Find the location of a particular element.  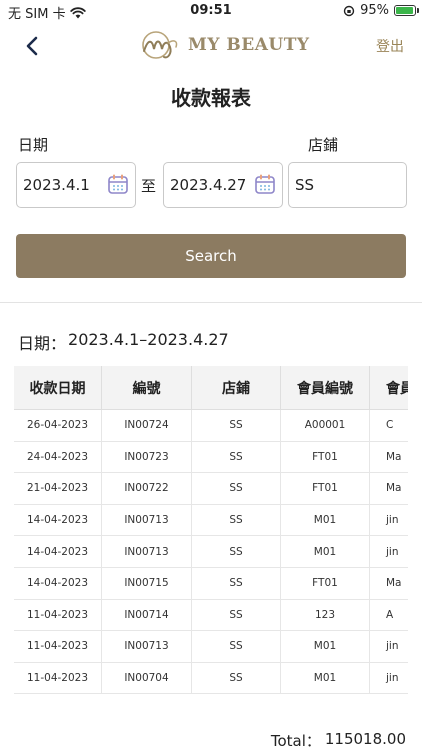

search-button: Search is located at coordinates (211, 256).